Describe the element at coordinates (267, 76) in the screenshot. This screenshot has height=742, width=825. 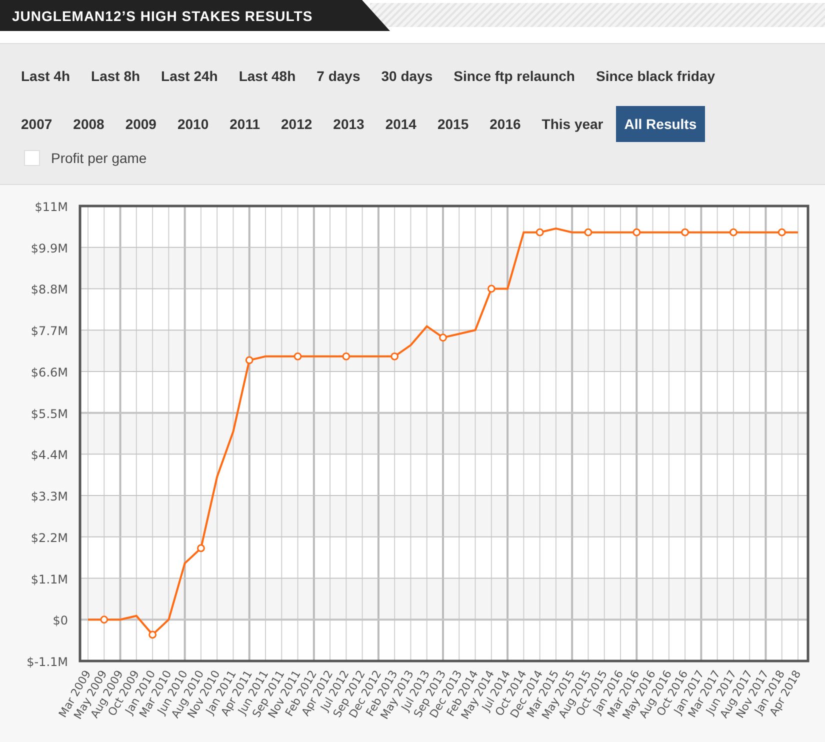
I see `filter-button: Last 48h` at that location.